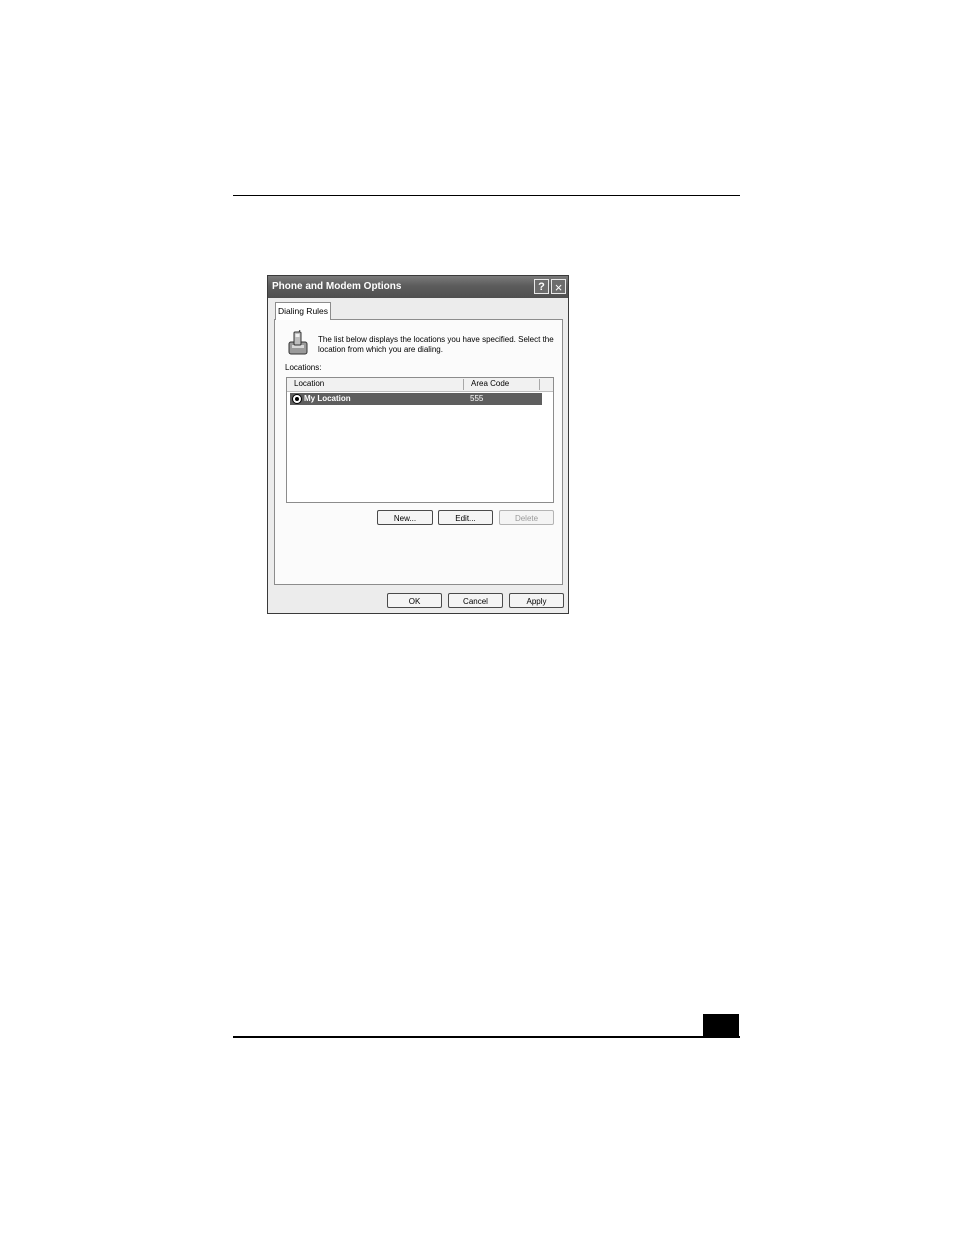 This screenshot has height=1235, width=954. I want to click on title-bar: Phone and Modem Options ? ×, so click(418, 287).